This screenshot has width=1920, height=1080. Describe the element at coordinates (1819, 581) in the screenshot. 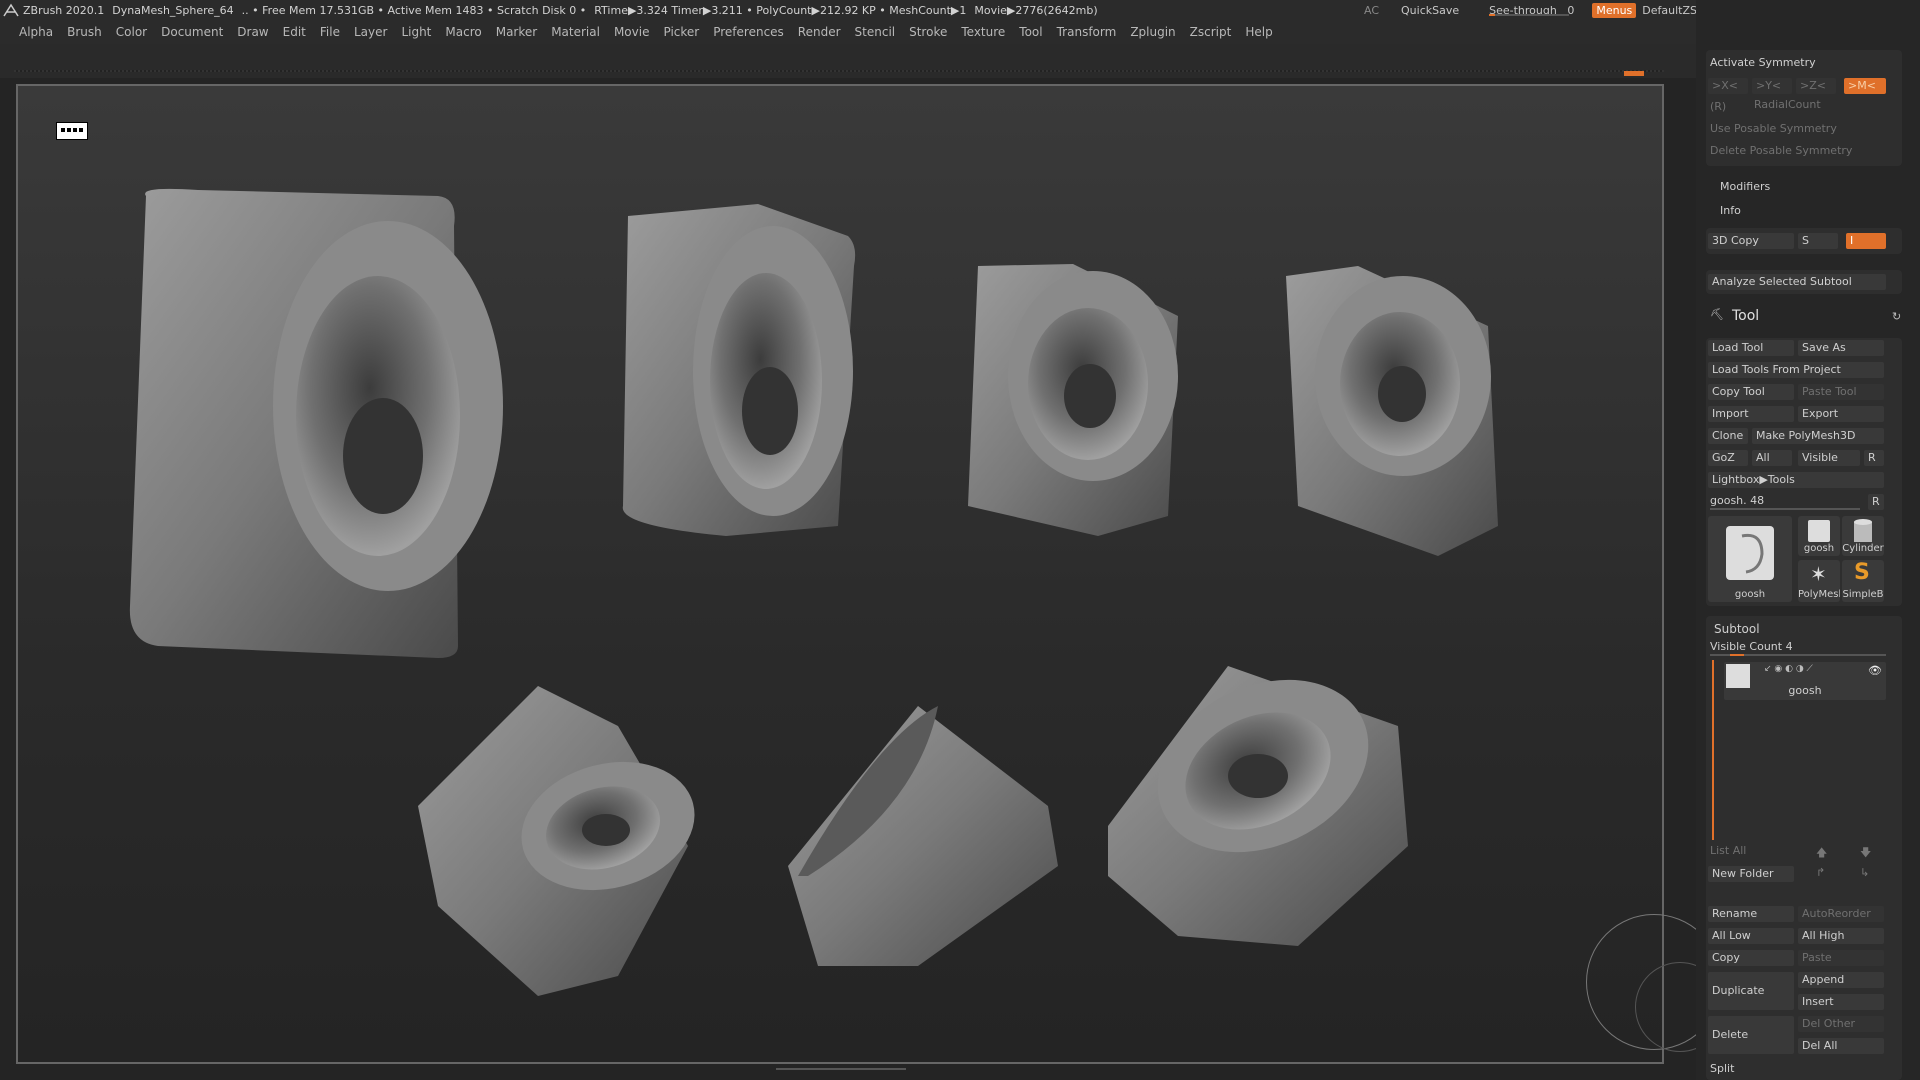

I see `tool-thumb-polymesh: ✶ PolyMesh` at that location.